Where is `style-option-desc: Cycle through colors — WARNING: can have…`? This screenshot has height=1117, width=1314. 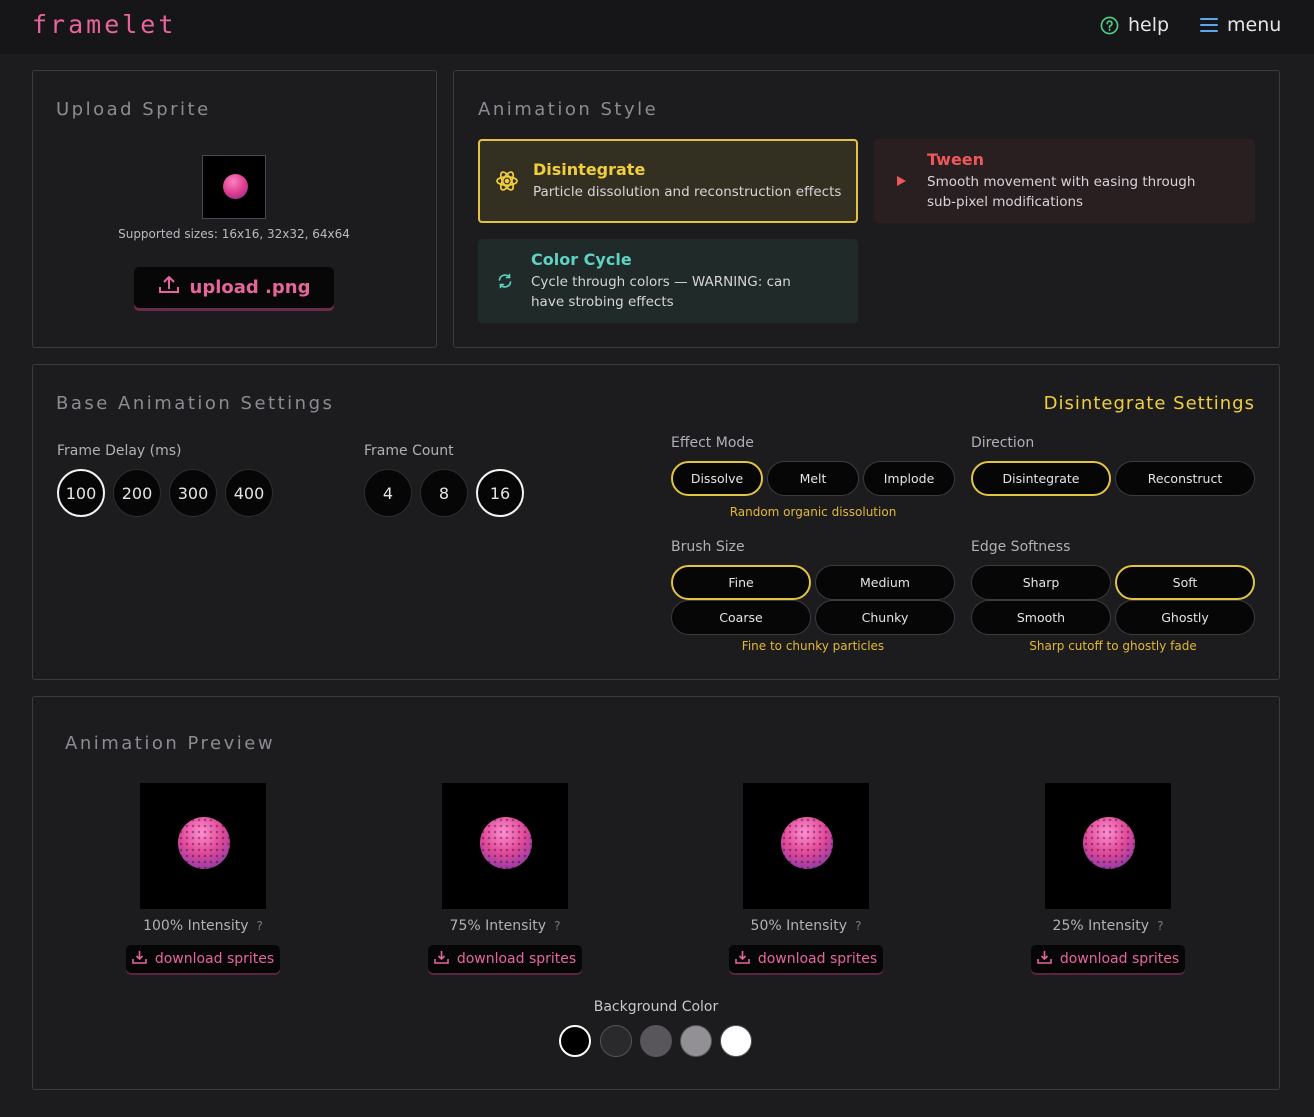
style-option-desc: Cycle through colors — WARNING: can have… is located at coordinates (661, 292).